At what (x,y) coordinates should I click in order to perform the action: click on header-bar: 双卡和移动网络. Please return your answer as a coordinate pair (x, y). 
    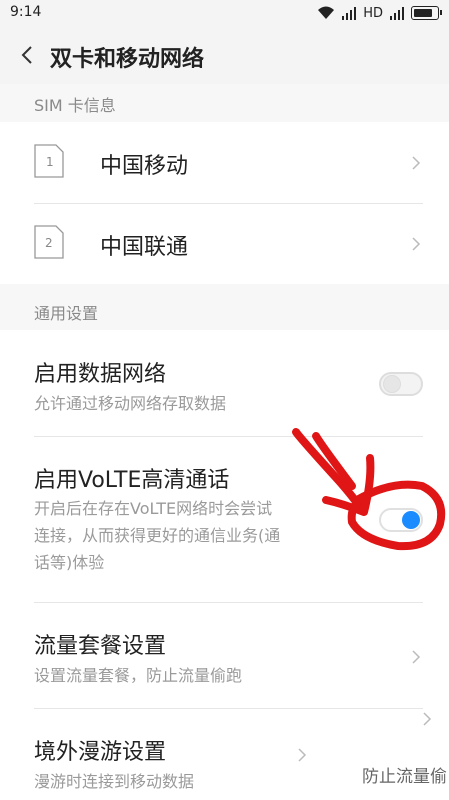
    Looking at the image, I should click on (224, 55).